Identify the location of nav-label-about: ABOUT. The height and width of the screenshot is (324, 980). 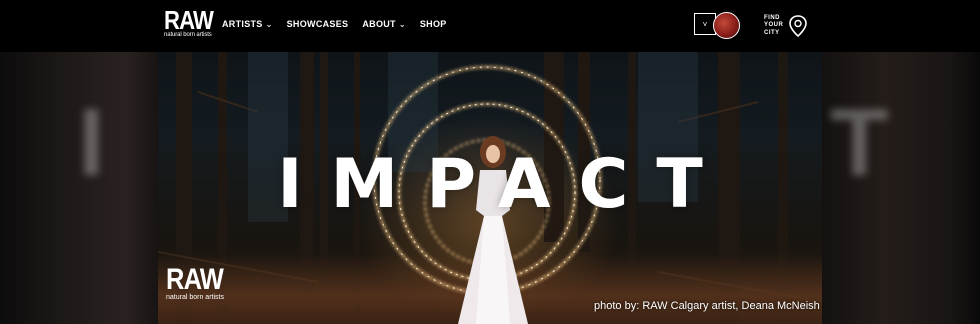
(379, 24).